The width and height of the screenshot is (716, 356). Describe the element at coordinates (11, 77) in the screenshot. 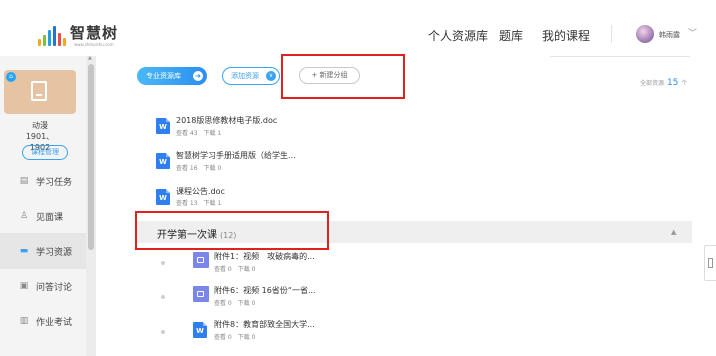

I see `home-icon: ⌂` at that location.